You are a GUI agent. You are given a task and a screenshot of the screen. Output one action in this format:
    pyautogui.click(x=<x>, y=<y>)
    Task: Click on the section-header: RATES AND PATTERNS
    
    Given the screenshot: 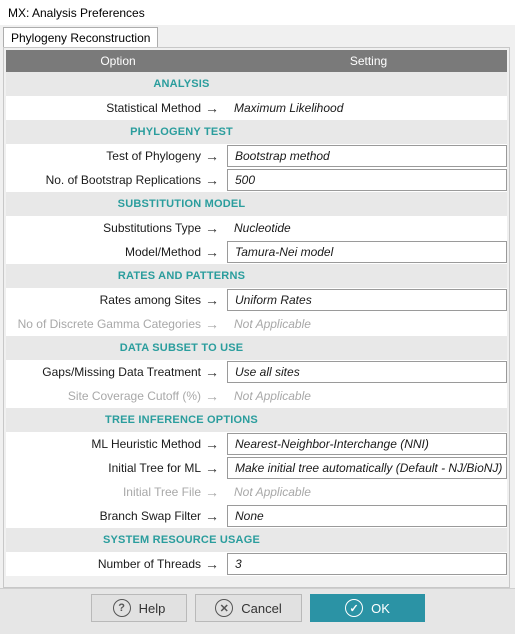 What is the action you would take?
    pyautogui.click(x=256, y=276)
    